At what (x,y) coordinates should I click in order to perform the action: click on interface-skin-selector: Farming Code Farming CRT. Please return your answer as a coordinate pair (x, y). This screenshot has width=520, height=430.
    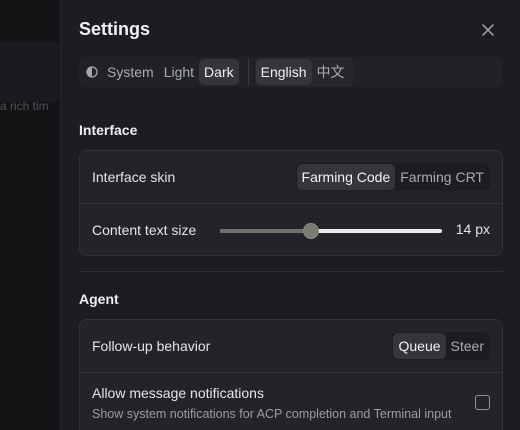
    Looking at the image, I should click on (392, 177).